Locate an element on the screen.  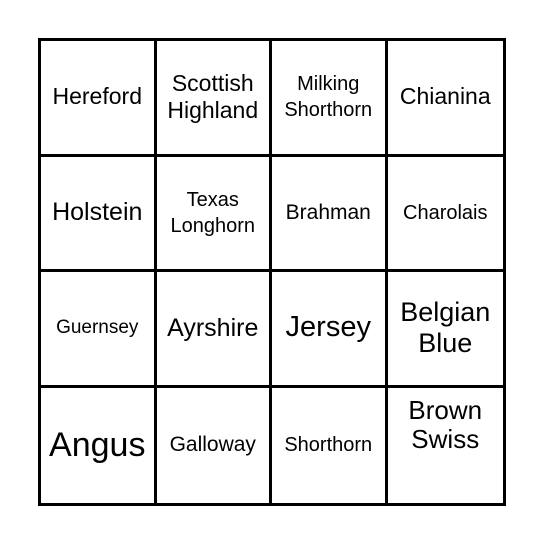
cell-label: Jersey is located at coordinates (328, 327).